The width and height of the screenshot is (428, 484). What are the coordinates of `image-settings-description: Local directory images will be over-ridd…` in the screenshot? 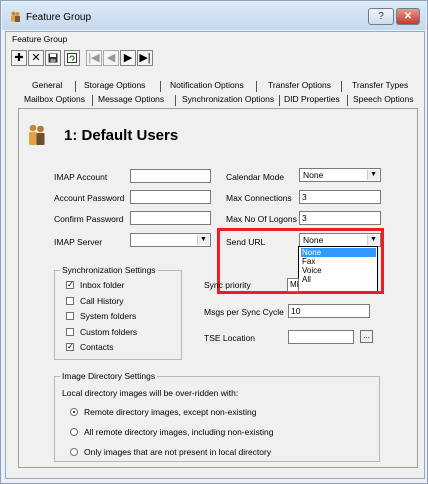 It's located at (150, 393).